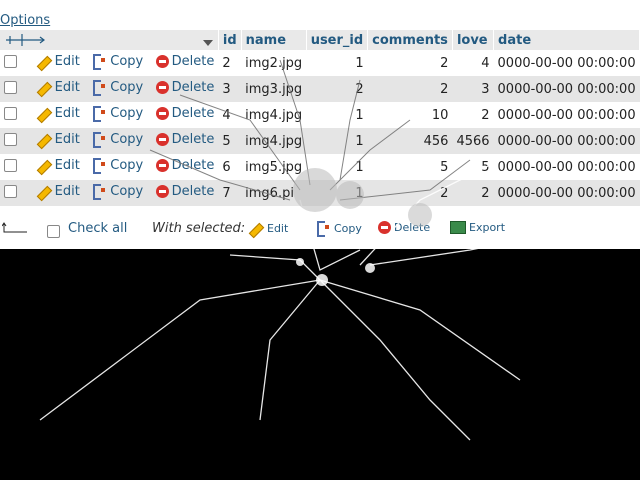 Image resolution: width=640 pixels, height=480 pixels. What do you see at coordinates (230, 193) in the screenshot?
I see `cell-id: 7` at bounding box center [230, 193].